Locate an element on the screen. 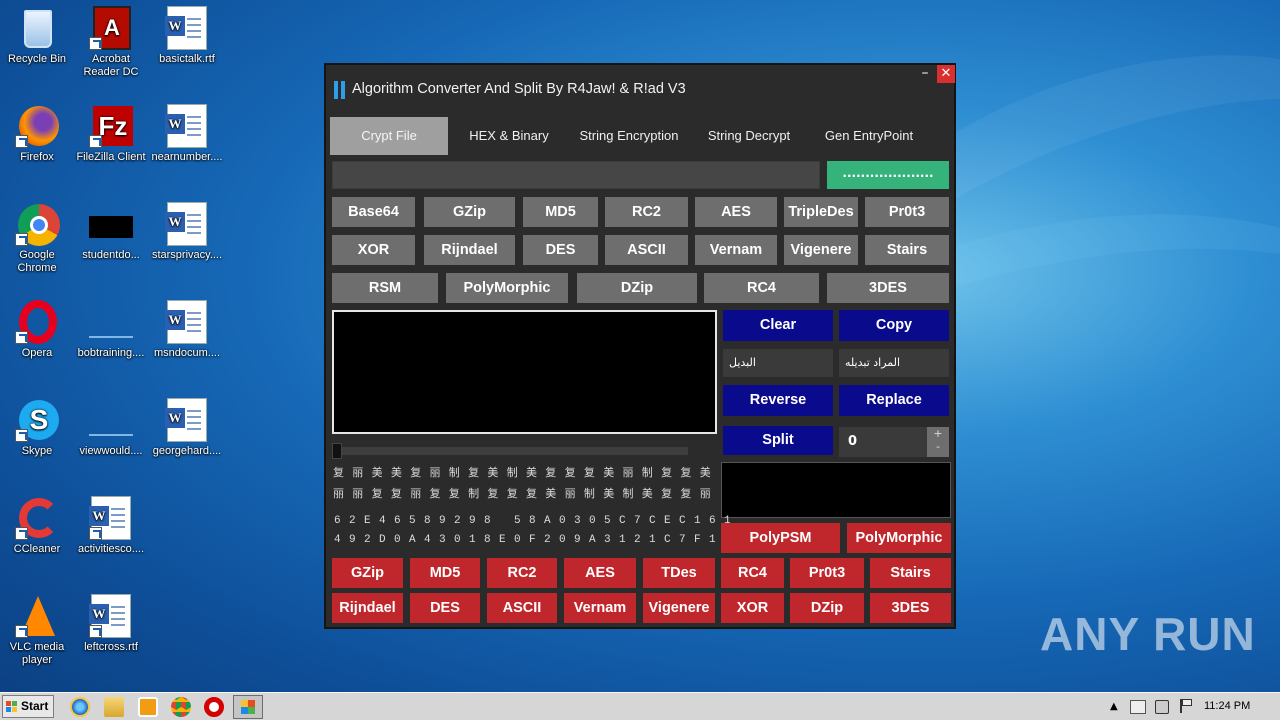  explorer-icon is located at coordinates (114, 707).